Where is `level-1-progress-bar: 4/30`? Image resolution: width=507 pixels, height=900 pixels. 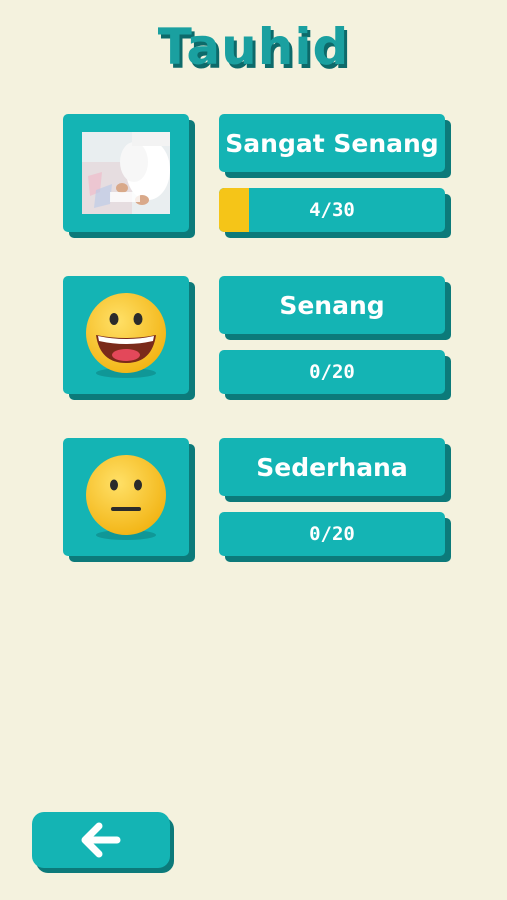
level-1-progress-bar: 4/30 is located at coordinates (332, 210).